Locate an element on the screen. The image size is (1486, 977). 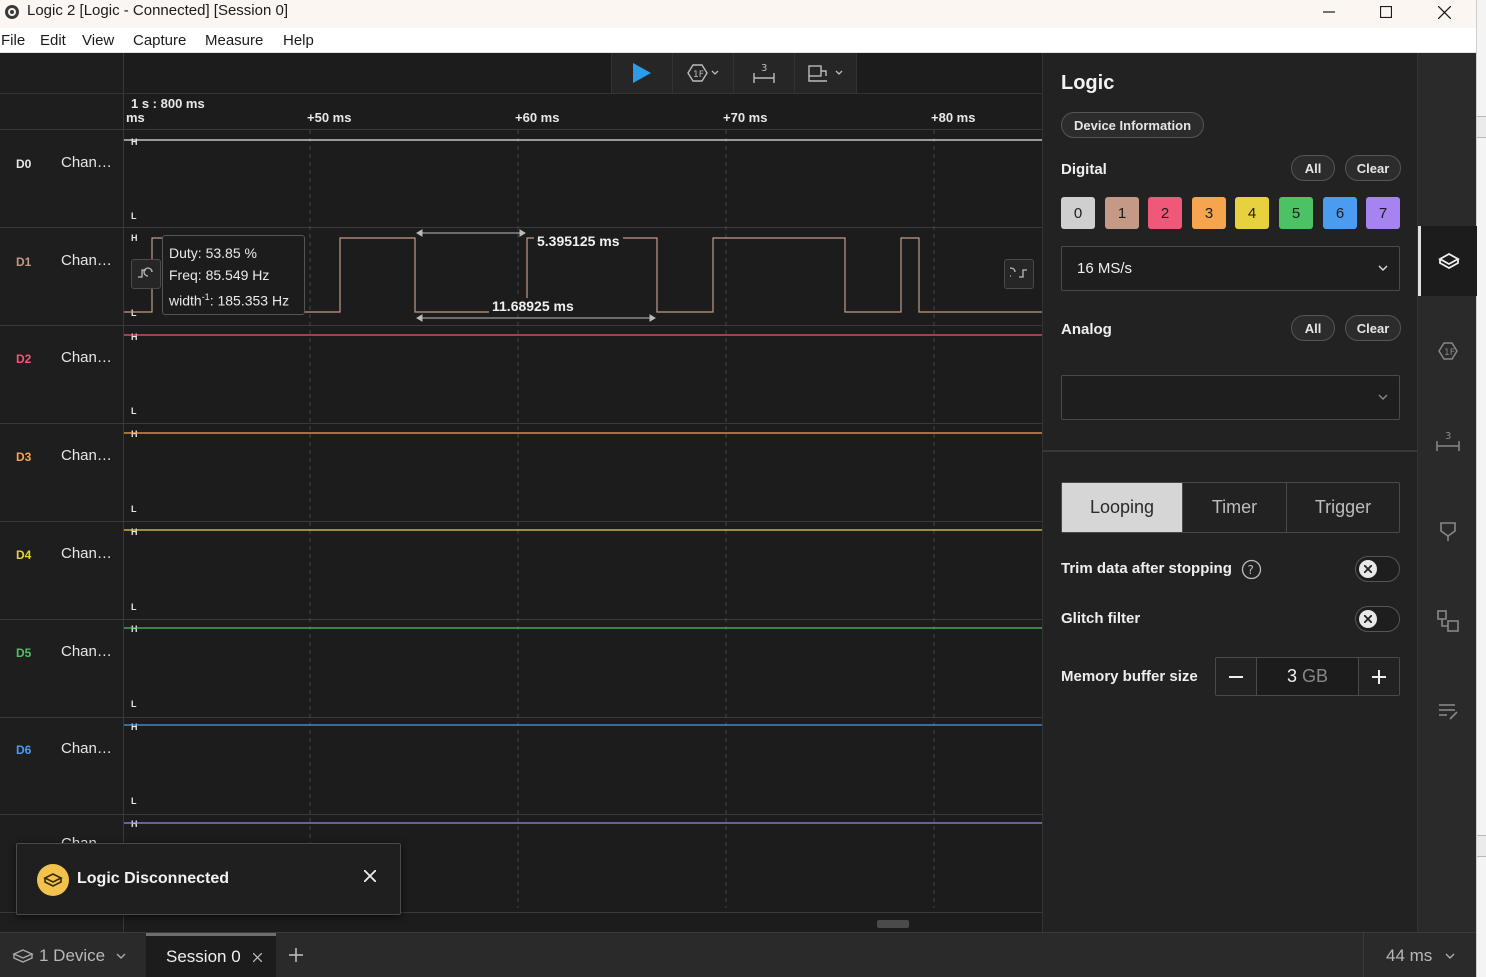
zoom-level-label: 44 ms is located at coordinates (1409, 955).